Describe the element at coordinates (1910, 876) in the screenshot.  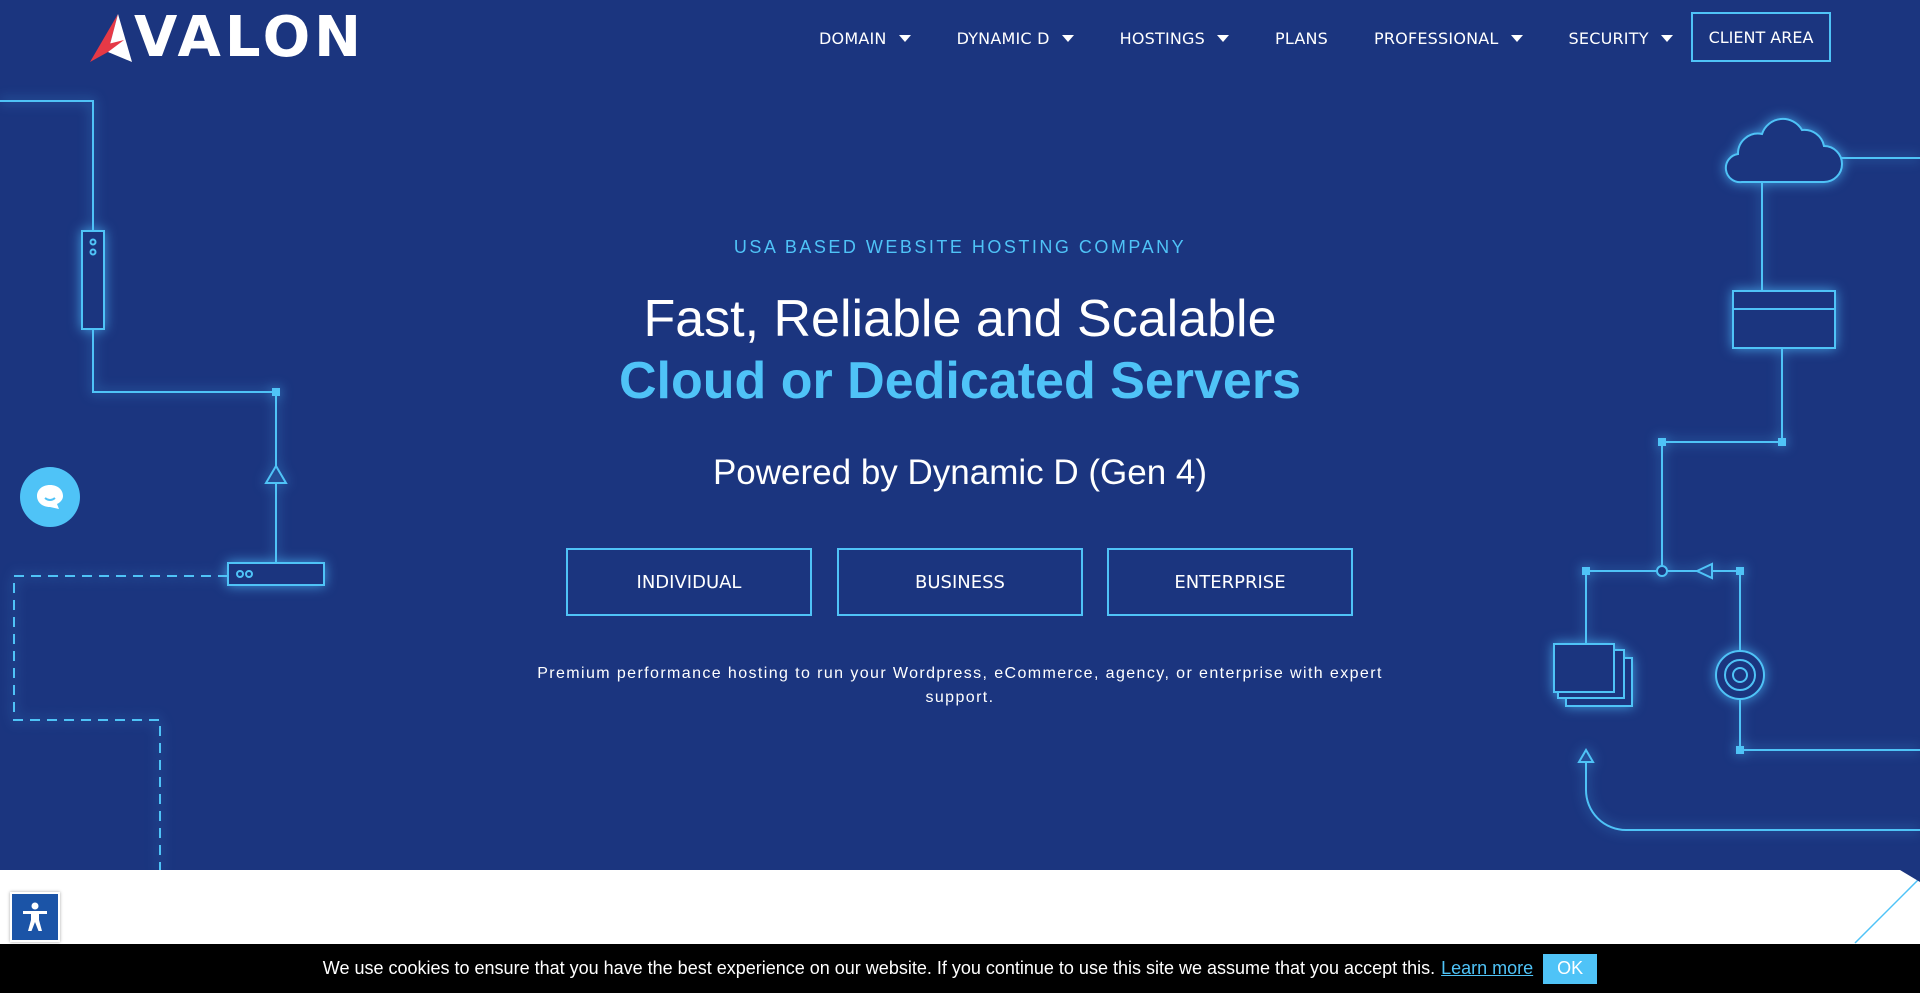
I see `hero-edge-decoration` at that location.